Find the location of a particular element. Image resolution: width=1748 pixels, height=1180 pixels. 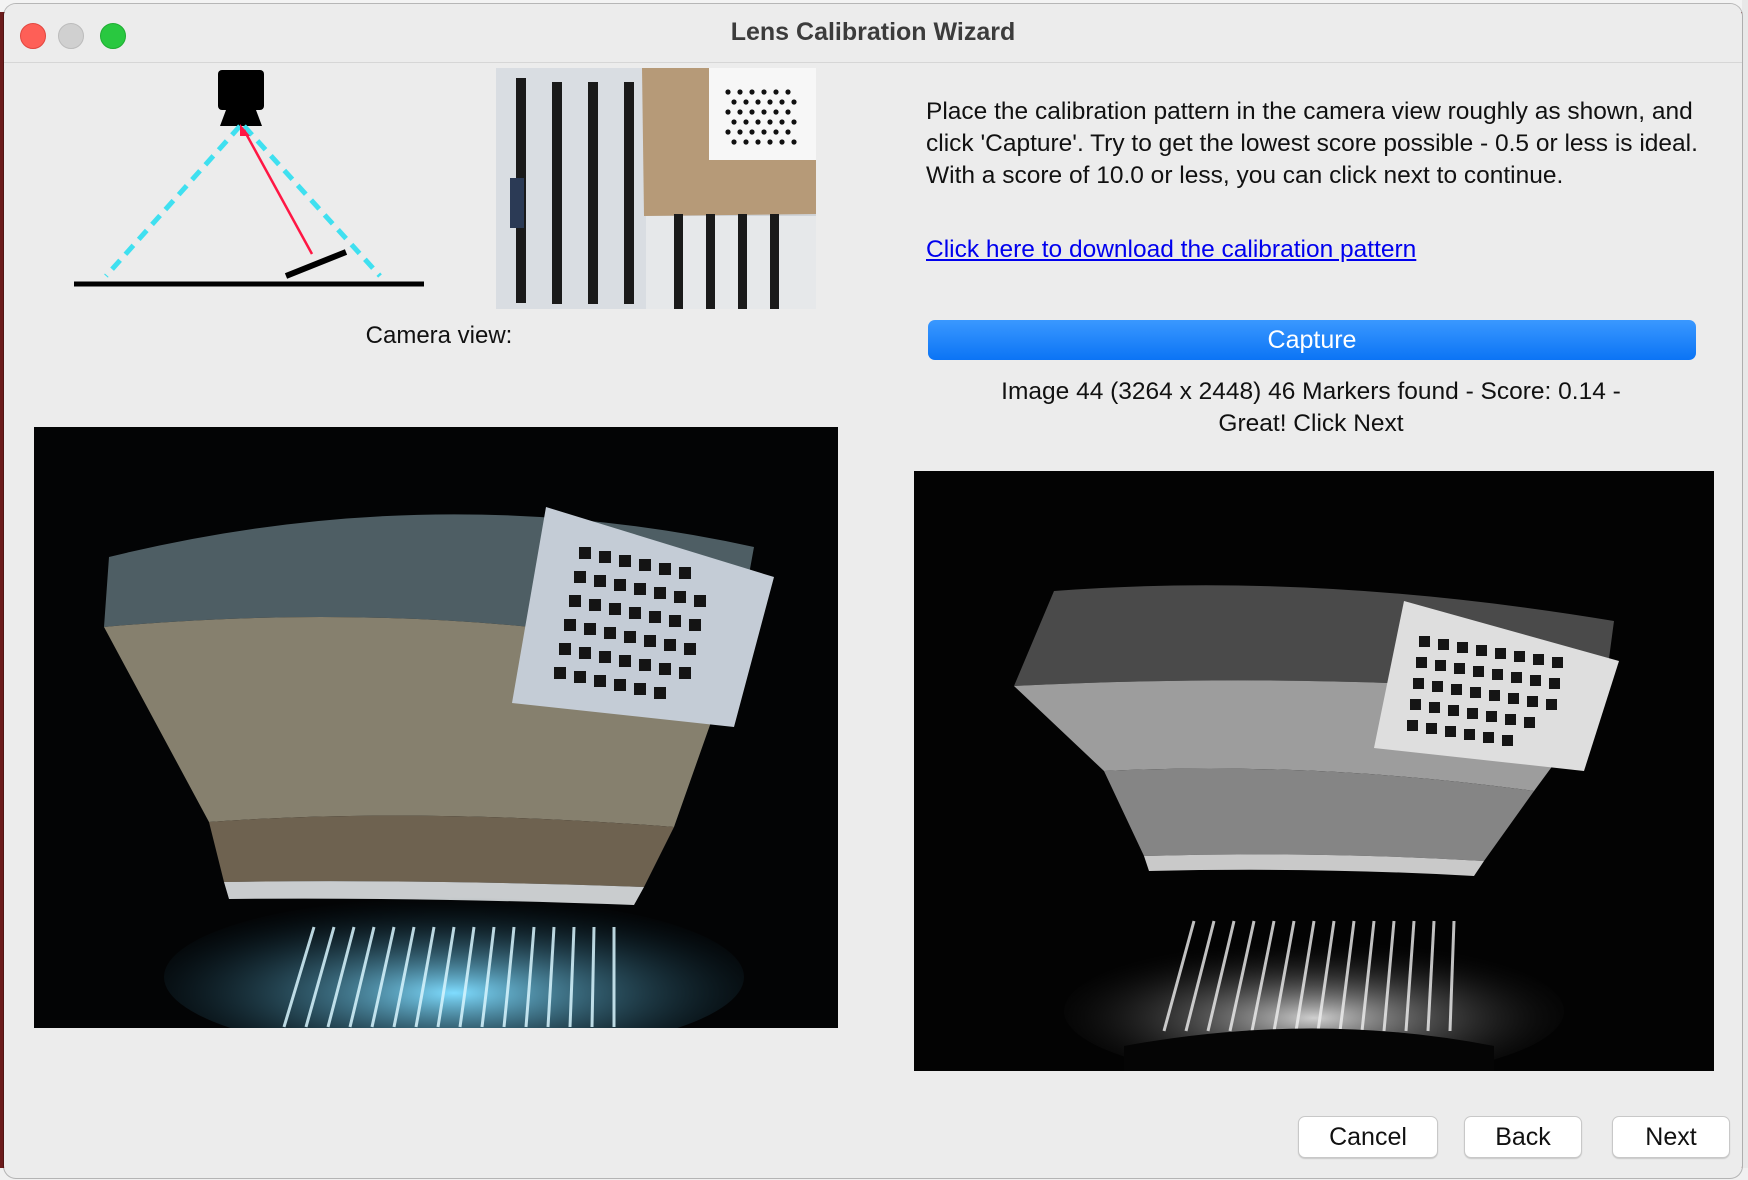

status-line-advice: Great! Click Next is located at coordinates (1311, 423).